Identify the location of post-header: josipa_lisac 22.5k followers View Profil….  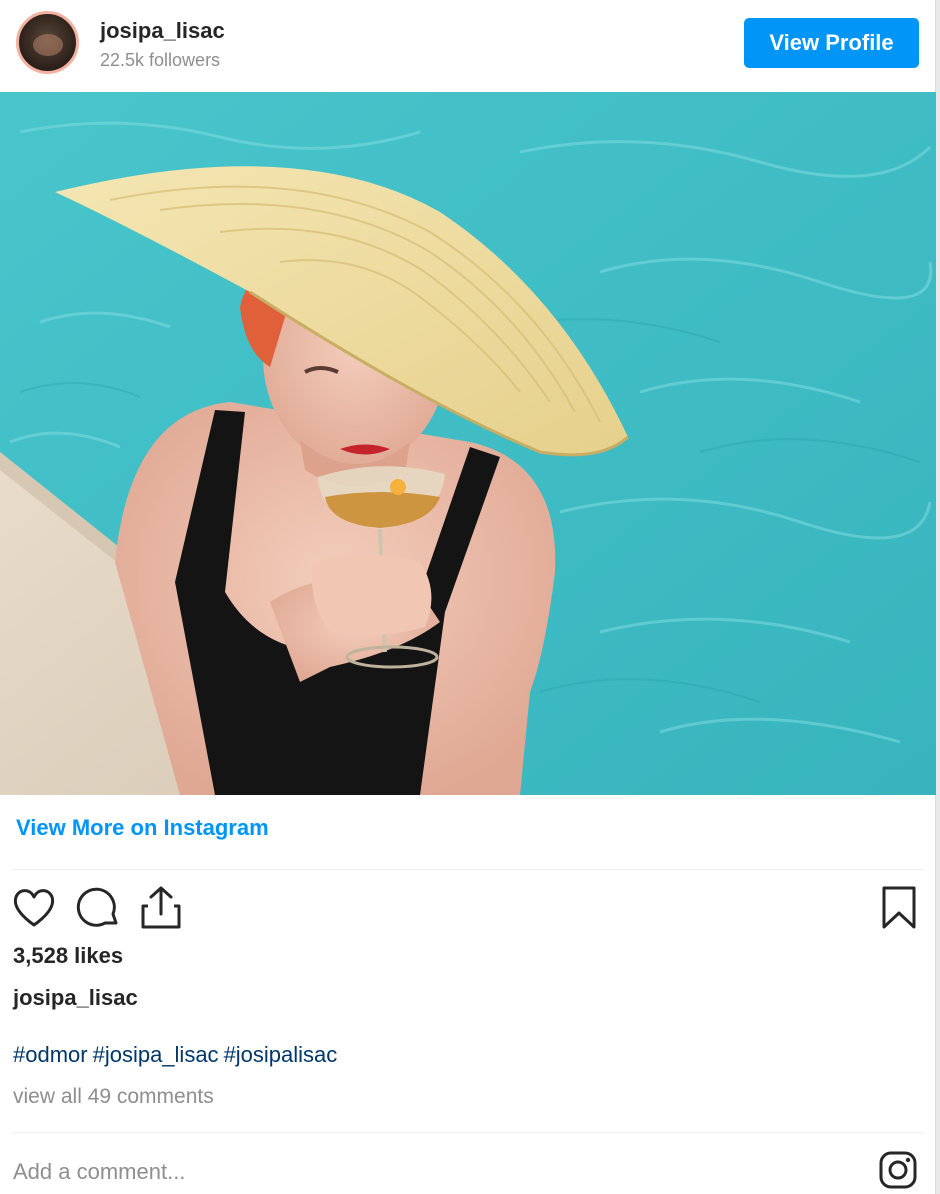
(468, 46).